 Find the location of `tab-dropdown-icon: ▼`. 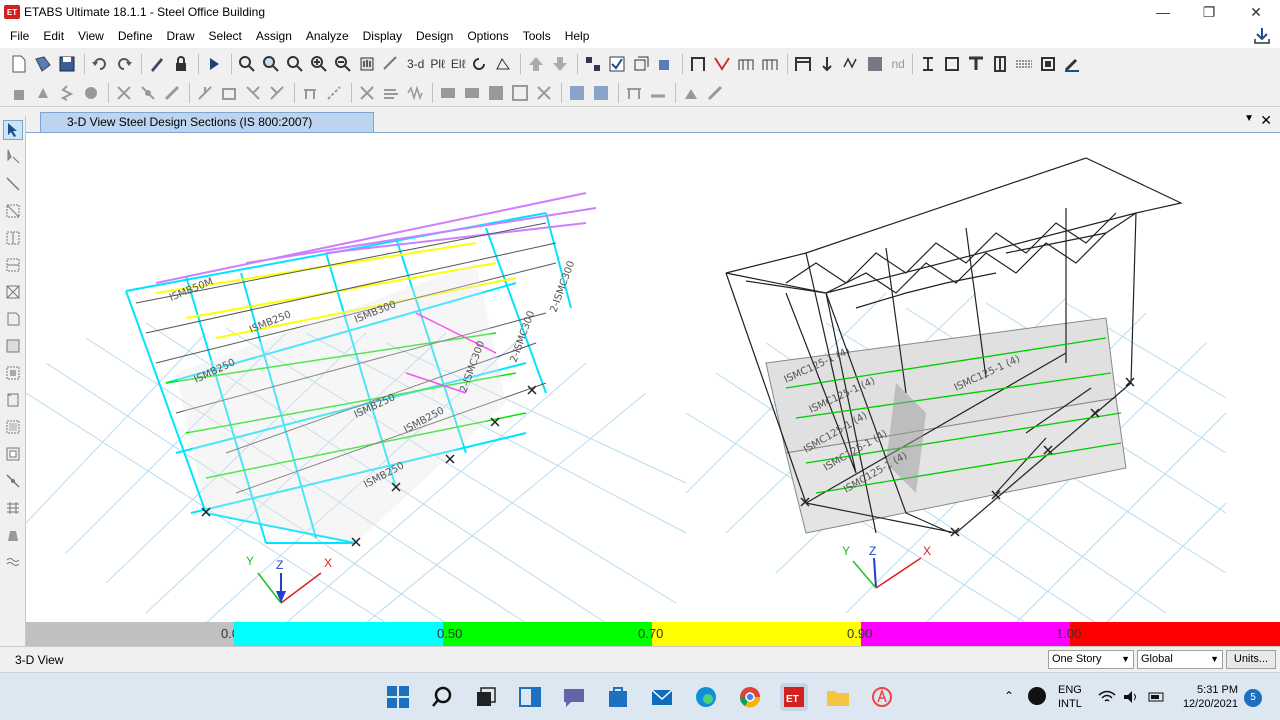

tab-dropdown-icon: ▼ is located at coordinates (1249, 118).